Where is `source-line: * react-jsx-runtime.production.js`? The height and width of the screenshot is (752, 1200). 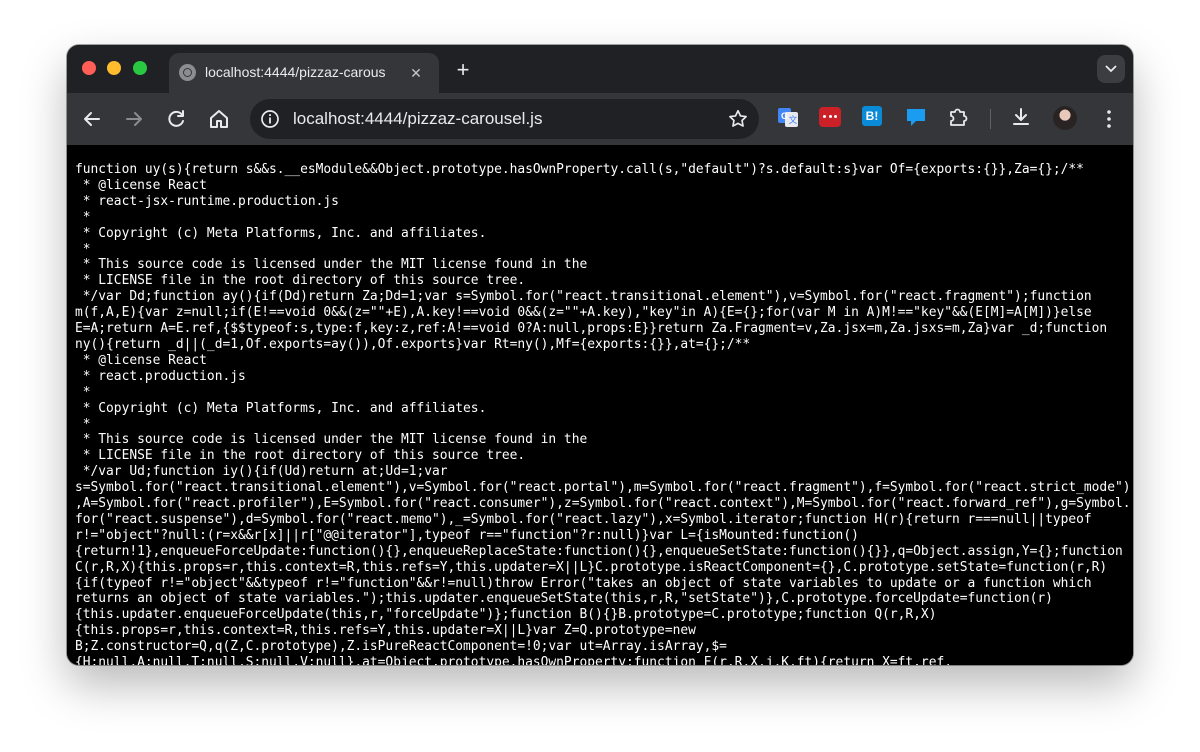 source-line: * react-jsx-runtime.production.js is located at coordinates (207, 201).